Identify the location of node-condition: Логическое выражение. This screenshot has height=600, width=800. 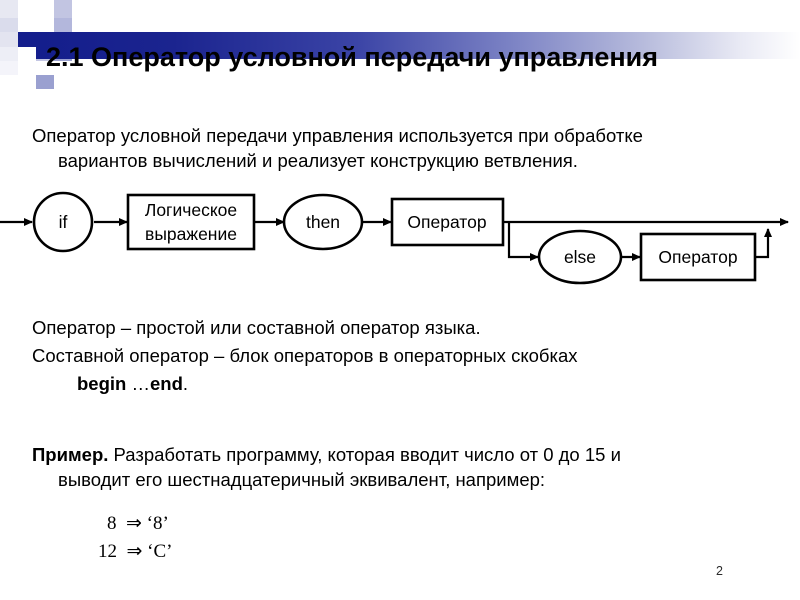
(191, 222).